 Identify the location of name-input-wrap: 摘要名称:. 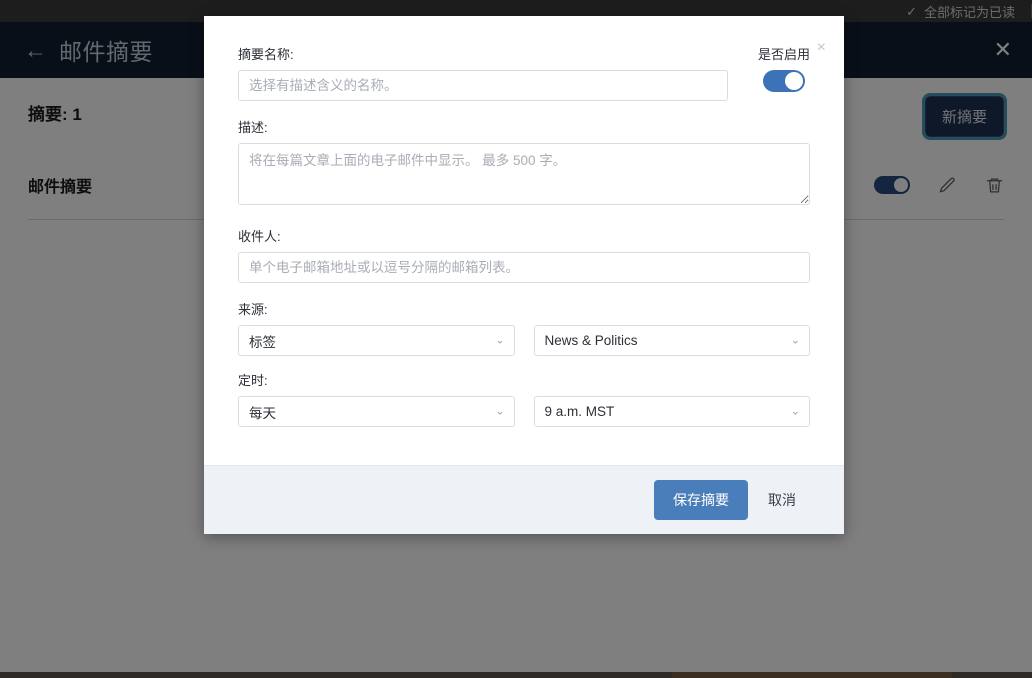
(483, 72).